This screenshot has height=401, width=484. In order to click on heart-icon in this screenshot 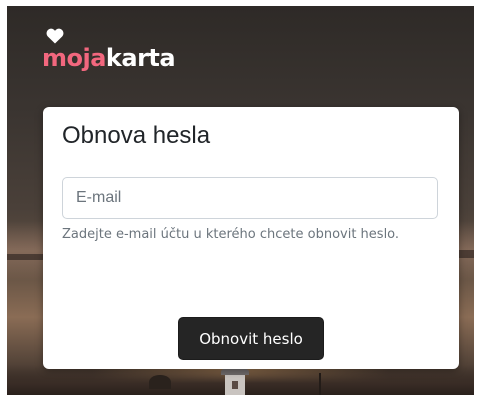, I will do `click(55, 36)`.